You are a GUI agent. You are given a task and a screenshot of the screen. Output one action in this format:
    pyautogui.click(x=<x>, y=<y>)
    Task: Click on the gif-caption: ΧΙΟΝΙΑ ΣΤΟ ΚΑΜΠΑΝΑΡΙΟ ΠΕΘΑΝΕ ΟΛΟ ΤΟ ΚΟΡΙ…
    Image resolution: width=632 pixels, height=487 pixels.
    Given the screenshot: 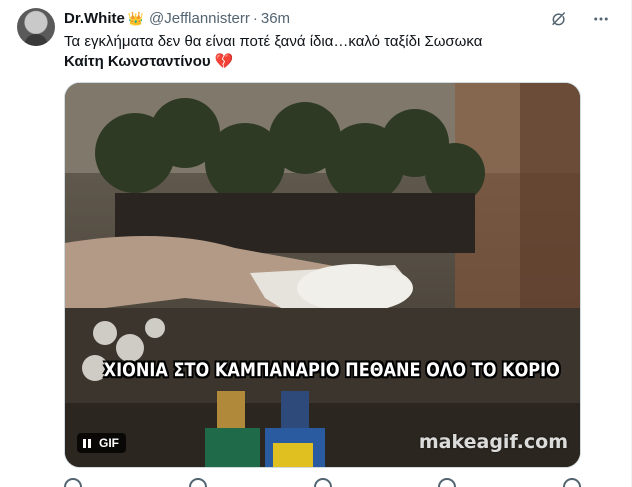 What is the action you would take?
    pyautogui.click(x=331, y=370)
    